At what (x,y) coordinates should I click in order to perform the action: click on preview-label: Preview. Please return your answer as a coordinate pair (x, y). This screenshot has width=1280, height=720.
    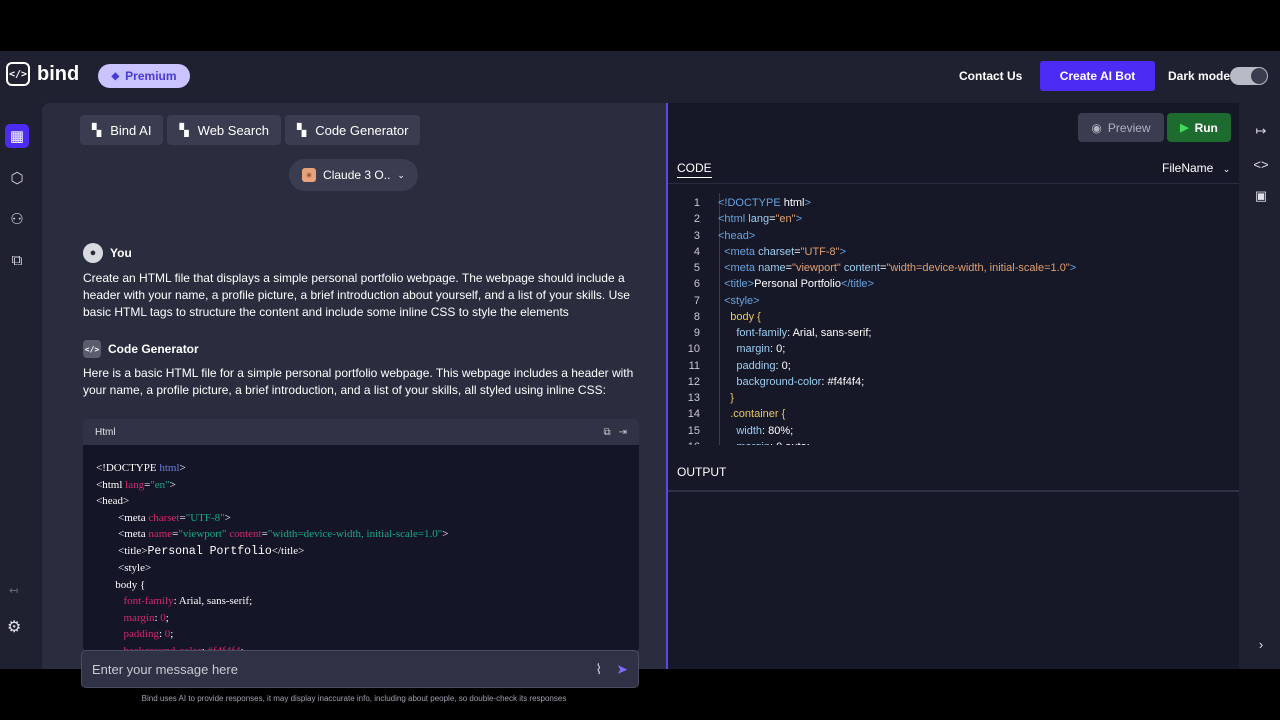
    Looking at the image, I should click on (1129, 127).